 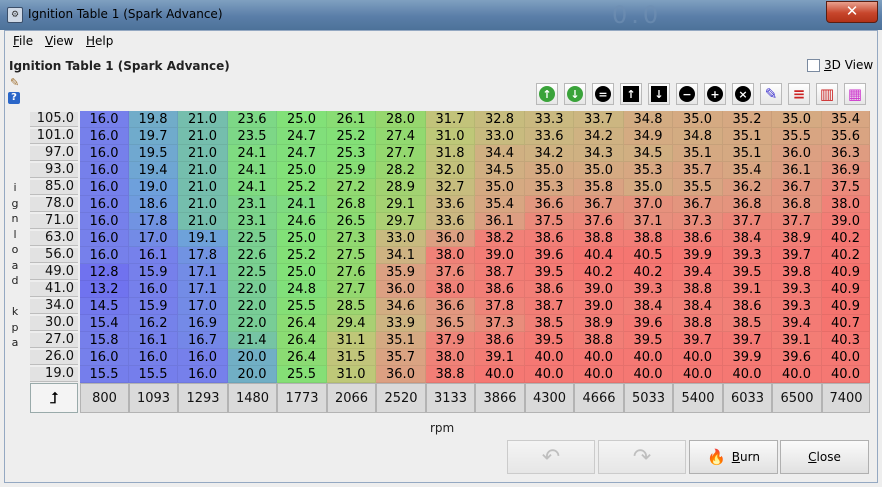 What do you see at coordinates (747, 136) in the screenshot?
I see `table-cell: 35.1` at bounding box center [747, 136].